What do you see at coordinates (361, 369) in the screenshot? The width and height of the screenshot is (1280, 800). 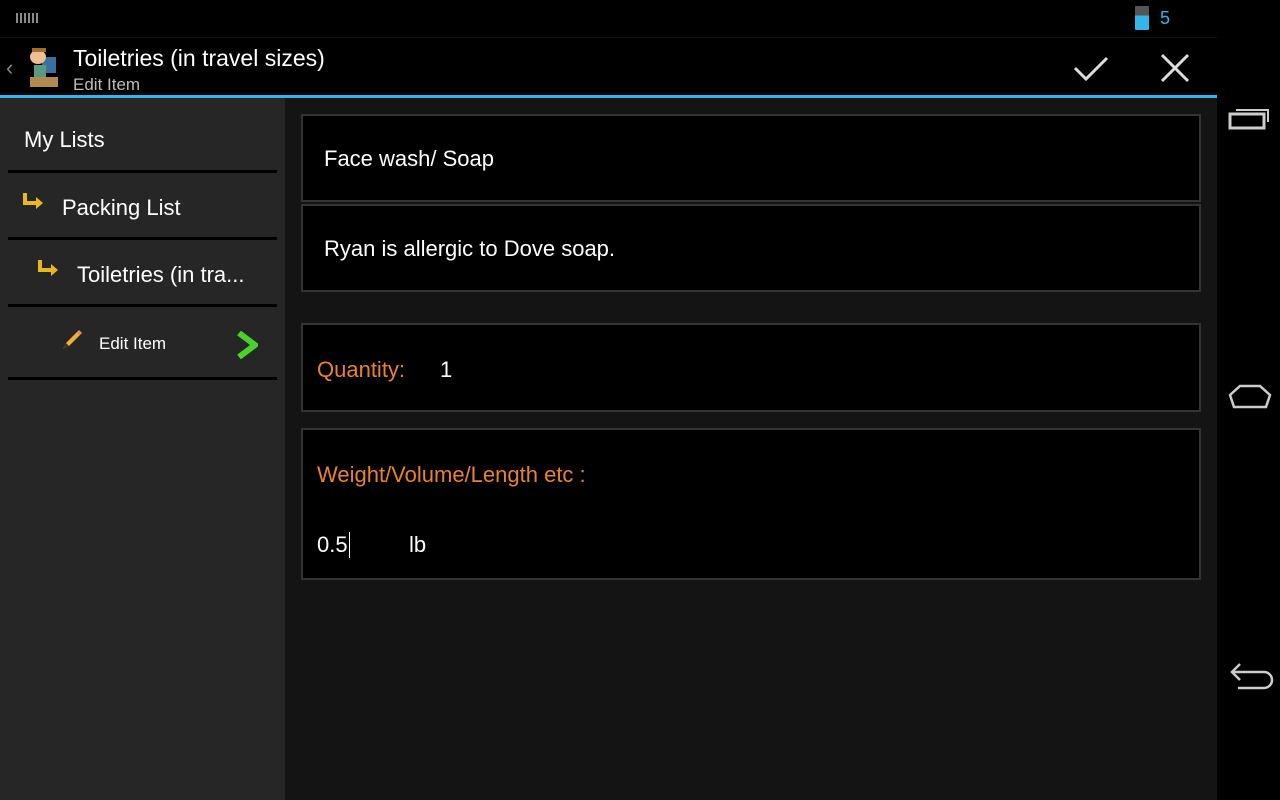 I see `quantity-label: Quantity:` at bounding box center [361, 369].